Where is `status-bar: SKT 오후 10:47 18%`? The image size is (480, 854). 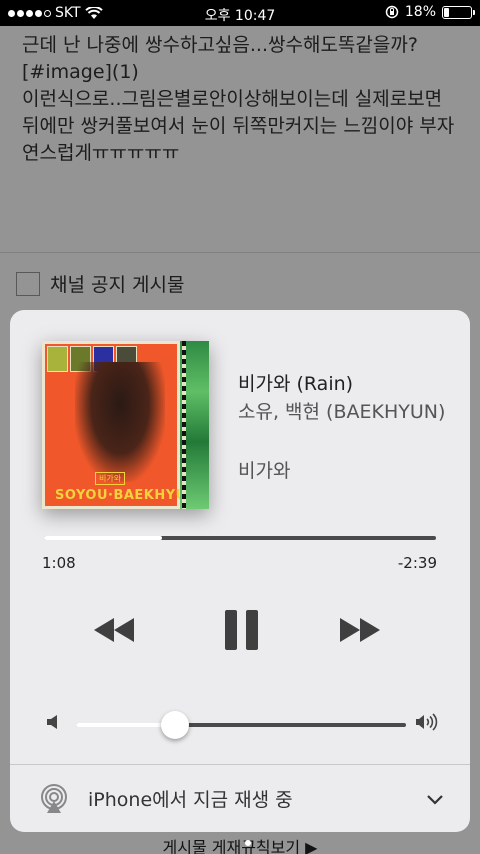 status-bar: SKT 오후 10:47 18% is located at coordinates (240, 13).